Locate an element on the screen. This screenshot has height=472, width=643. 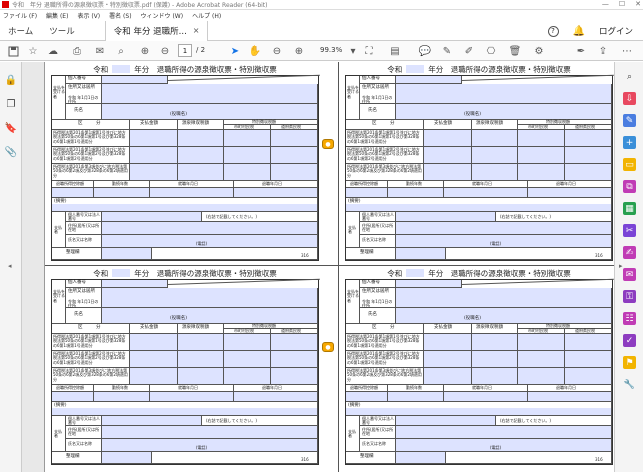
collapse-right-icon: ▸ is located at coordinates (621, 266).